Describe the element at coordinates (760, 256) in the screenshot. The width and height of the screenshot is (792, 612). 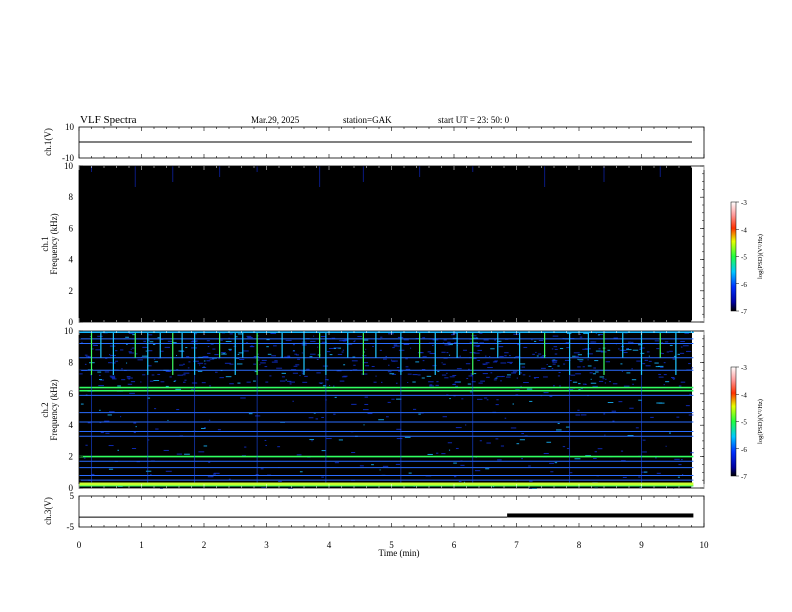
I see `colorbar-label: log(PSD)(V²/Hz)` at that location.